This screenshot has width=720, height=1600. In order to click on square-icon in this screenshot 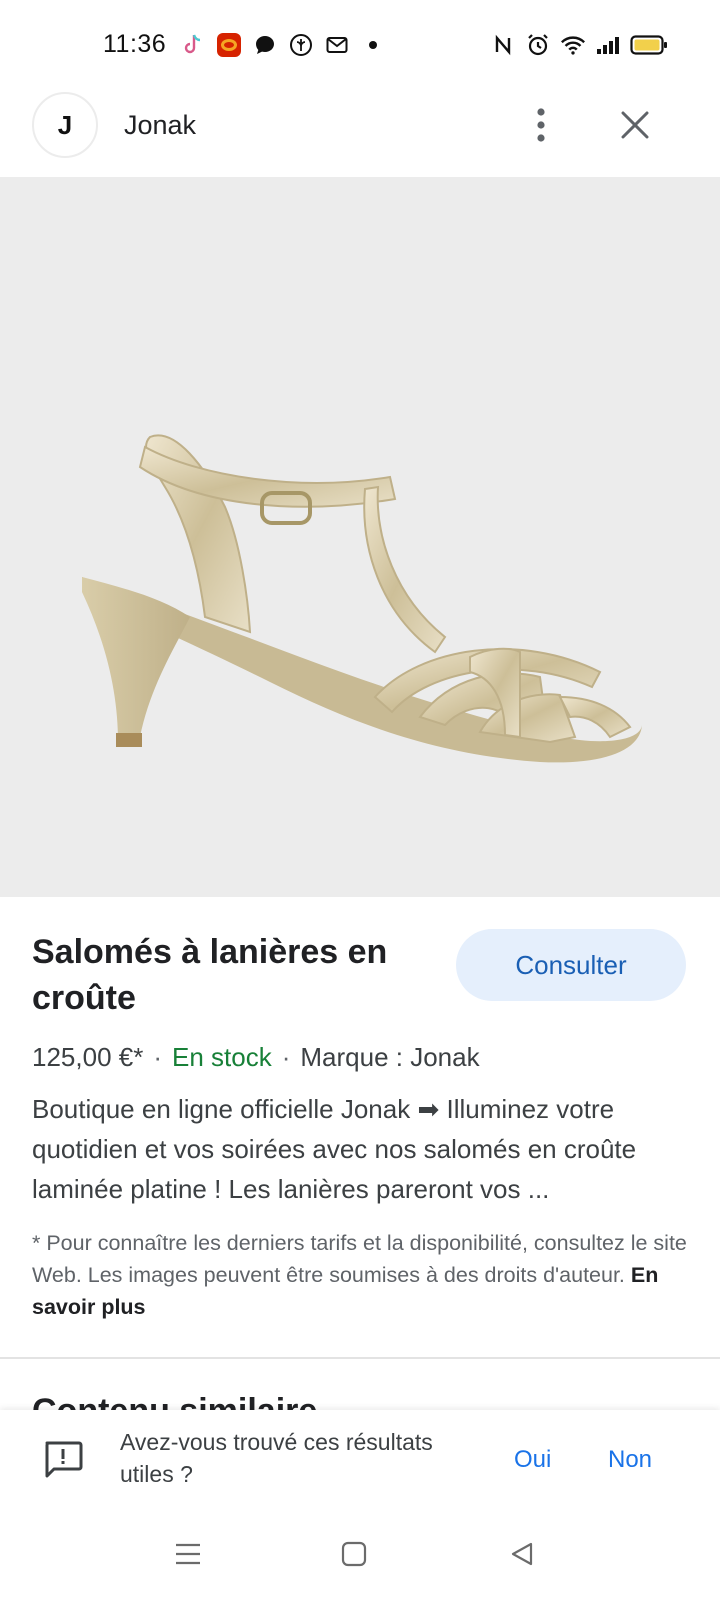, I will do `click(354, 1554)`.